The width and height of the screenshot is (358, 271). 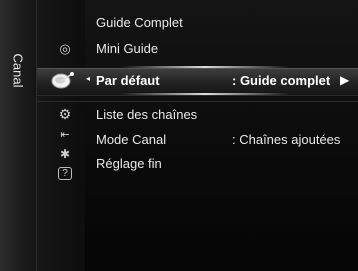 What do you see at coordinates (146, 114) in the screenshot?
I see `menu-item-liste-des-chaines: Liste des chaînes` at bounding box center [146, 114].